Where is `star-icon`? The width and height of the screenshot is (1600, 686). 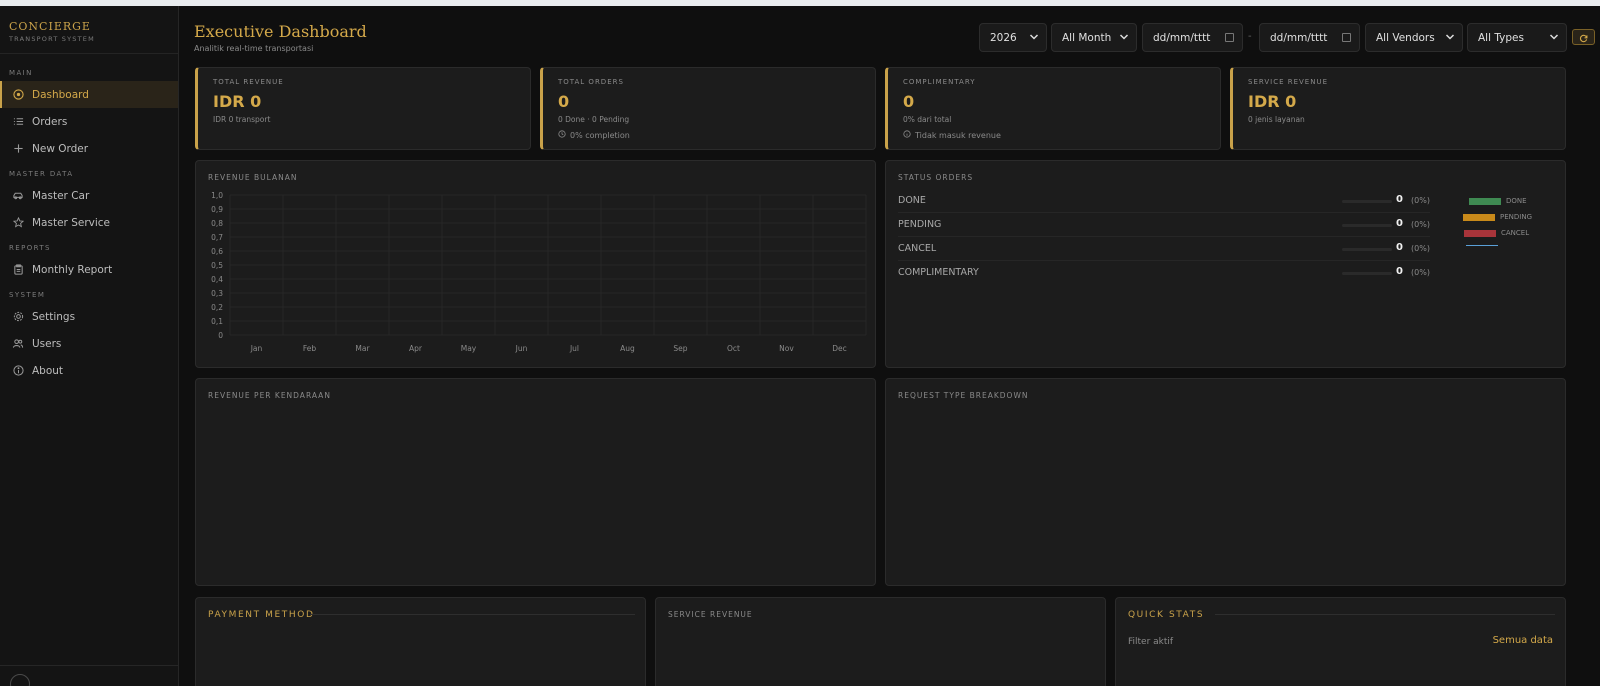 star-icon is located at coordinates (18, 223).